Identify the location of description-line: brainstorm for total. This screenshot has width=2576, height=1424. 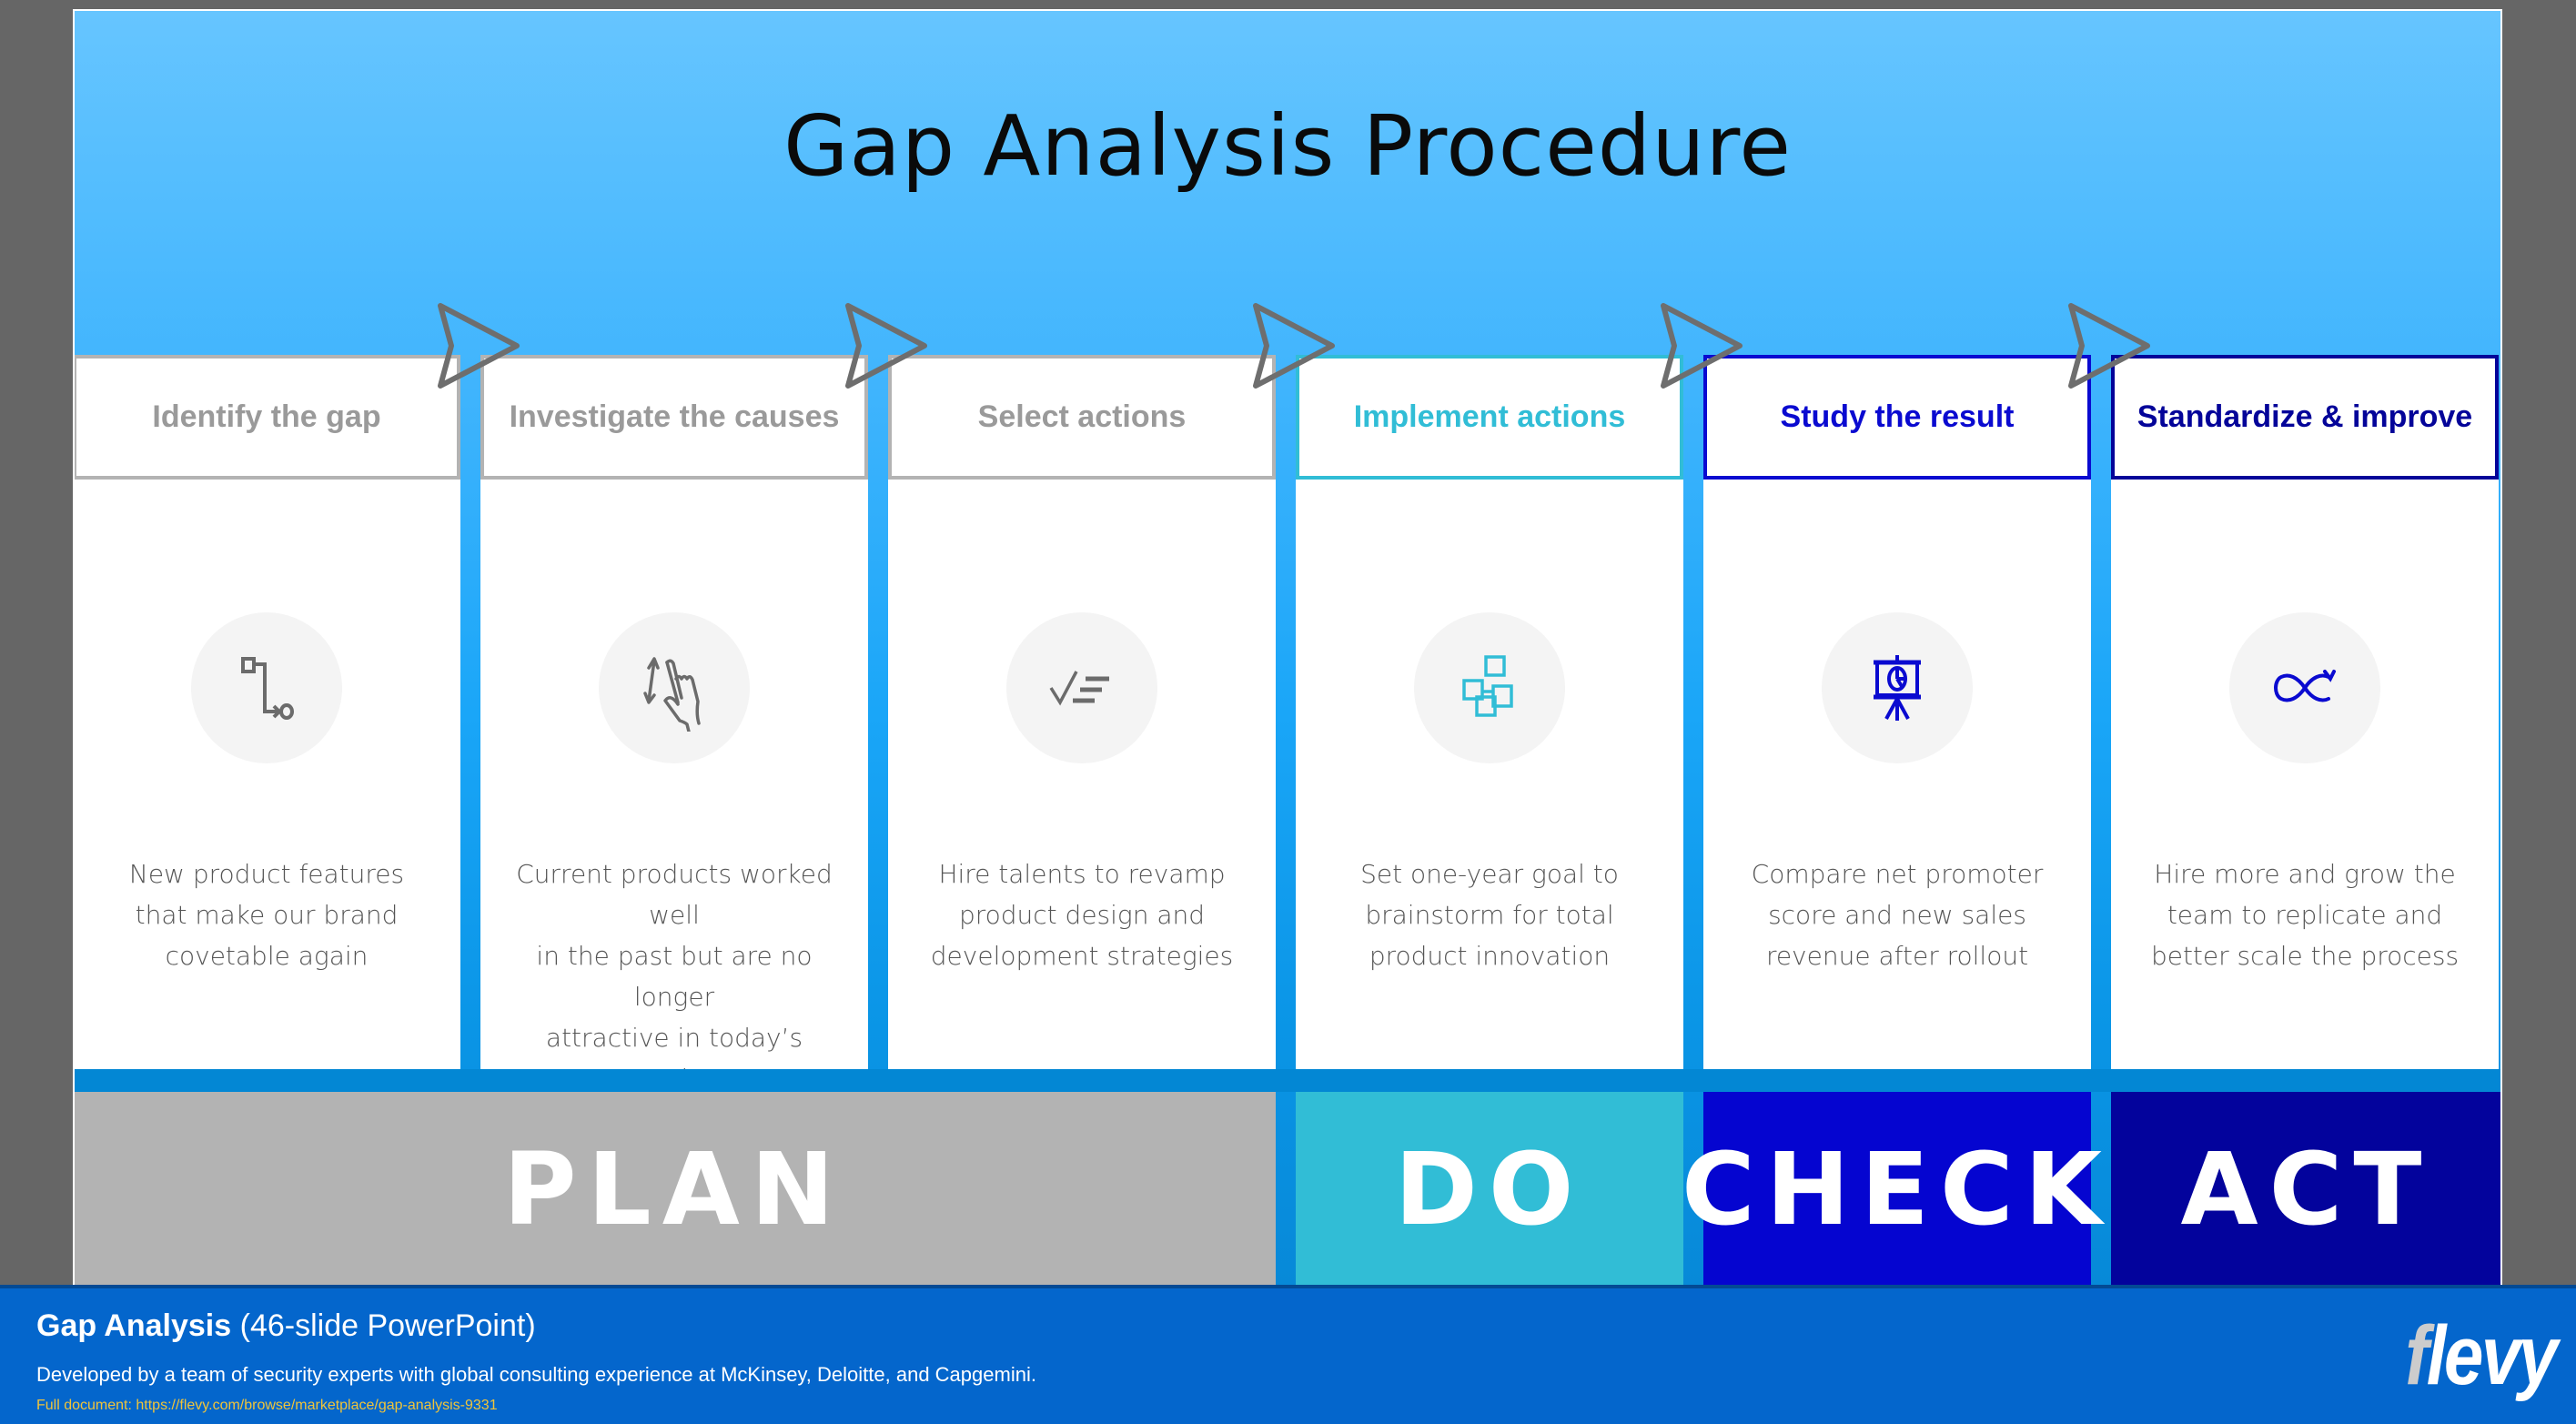
(1489, 915).